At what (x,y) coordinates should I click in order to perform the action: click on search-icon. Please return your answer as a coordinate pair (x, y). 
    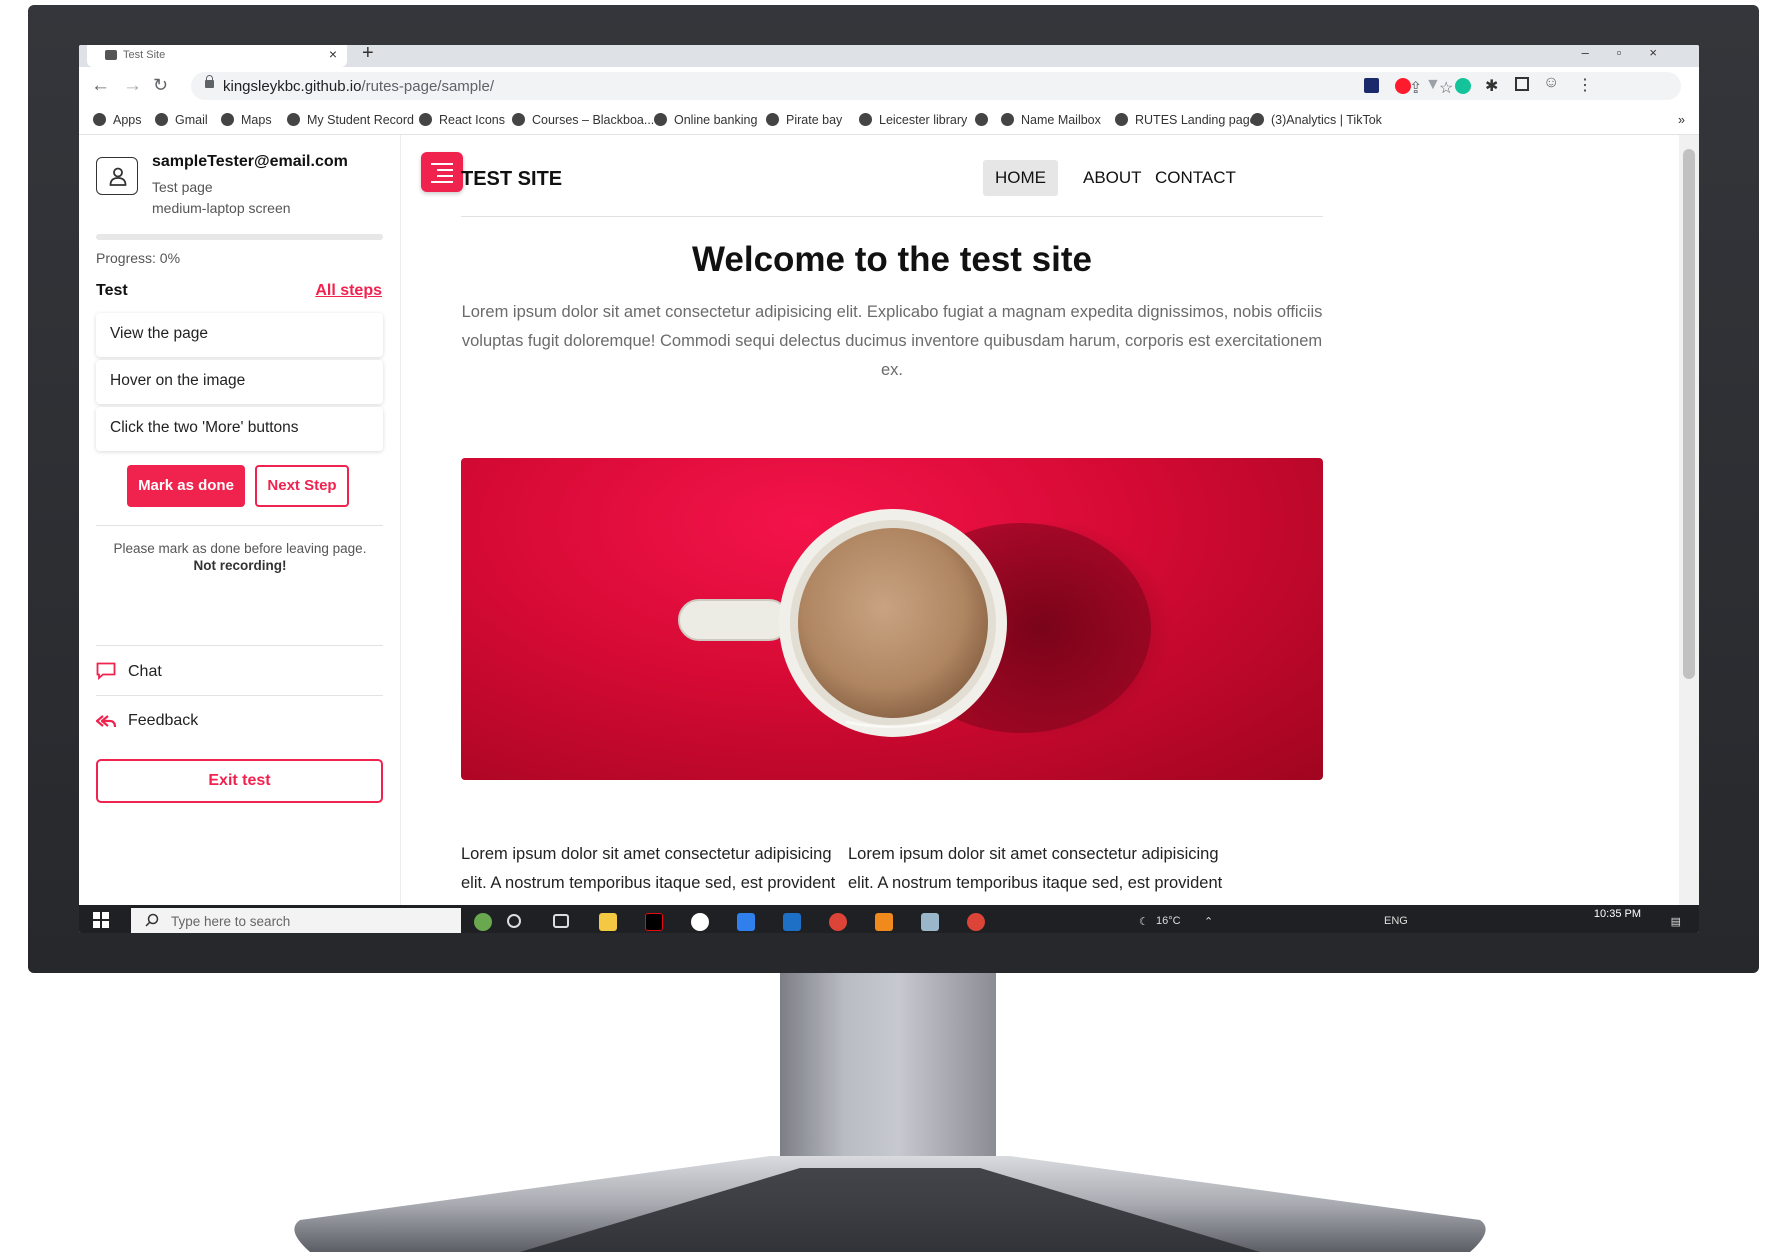
    Looking at the image, I should click on (152, 920).